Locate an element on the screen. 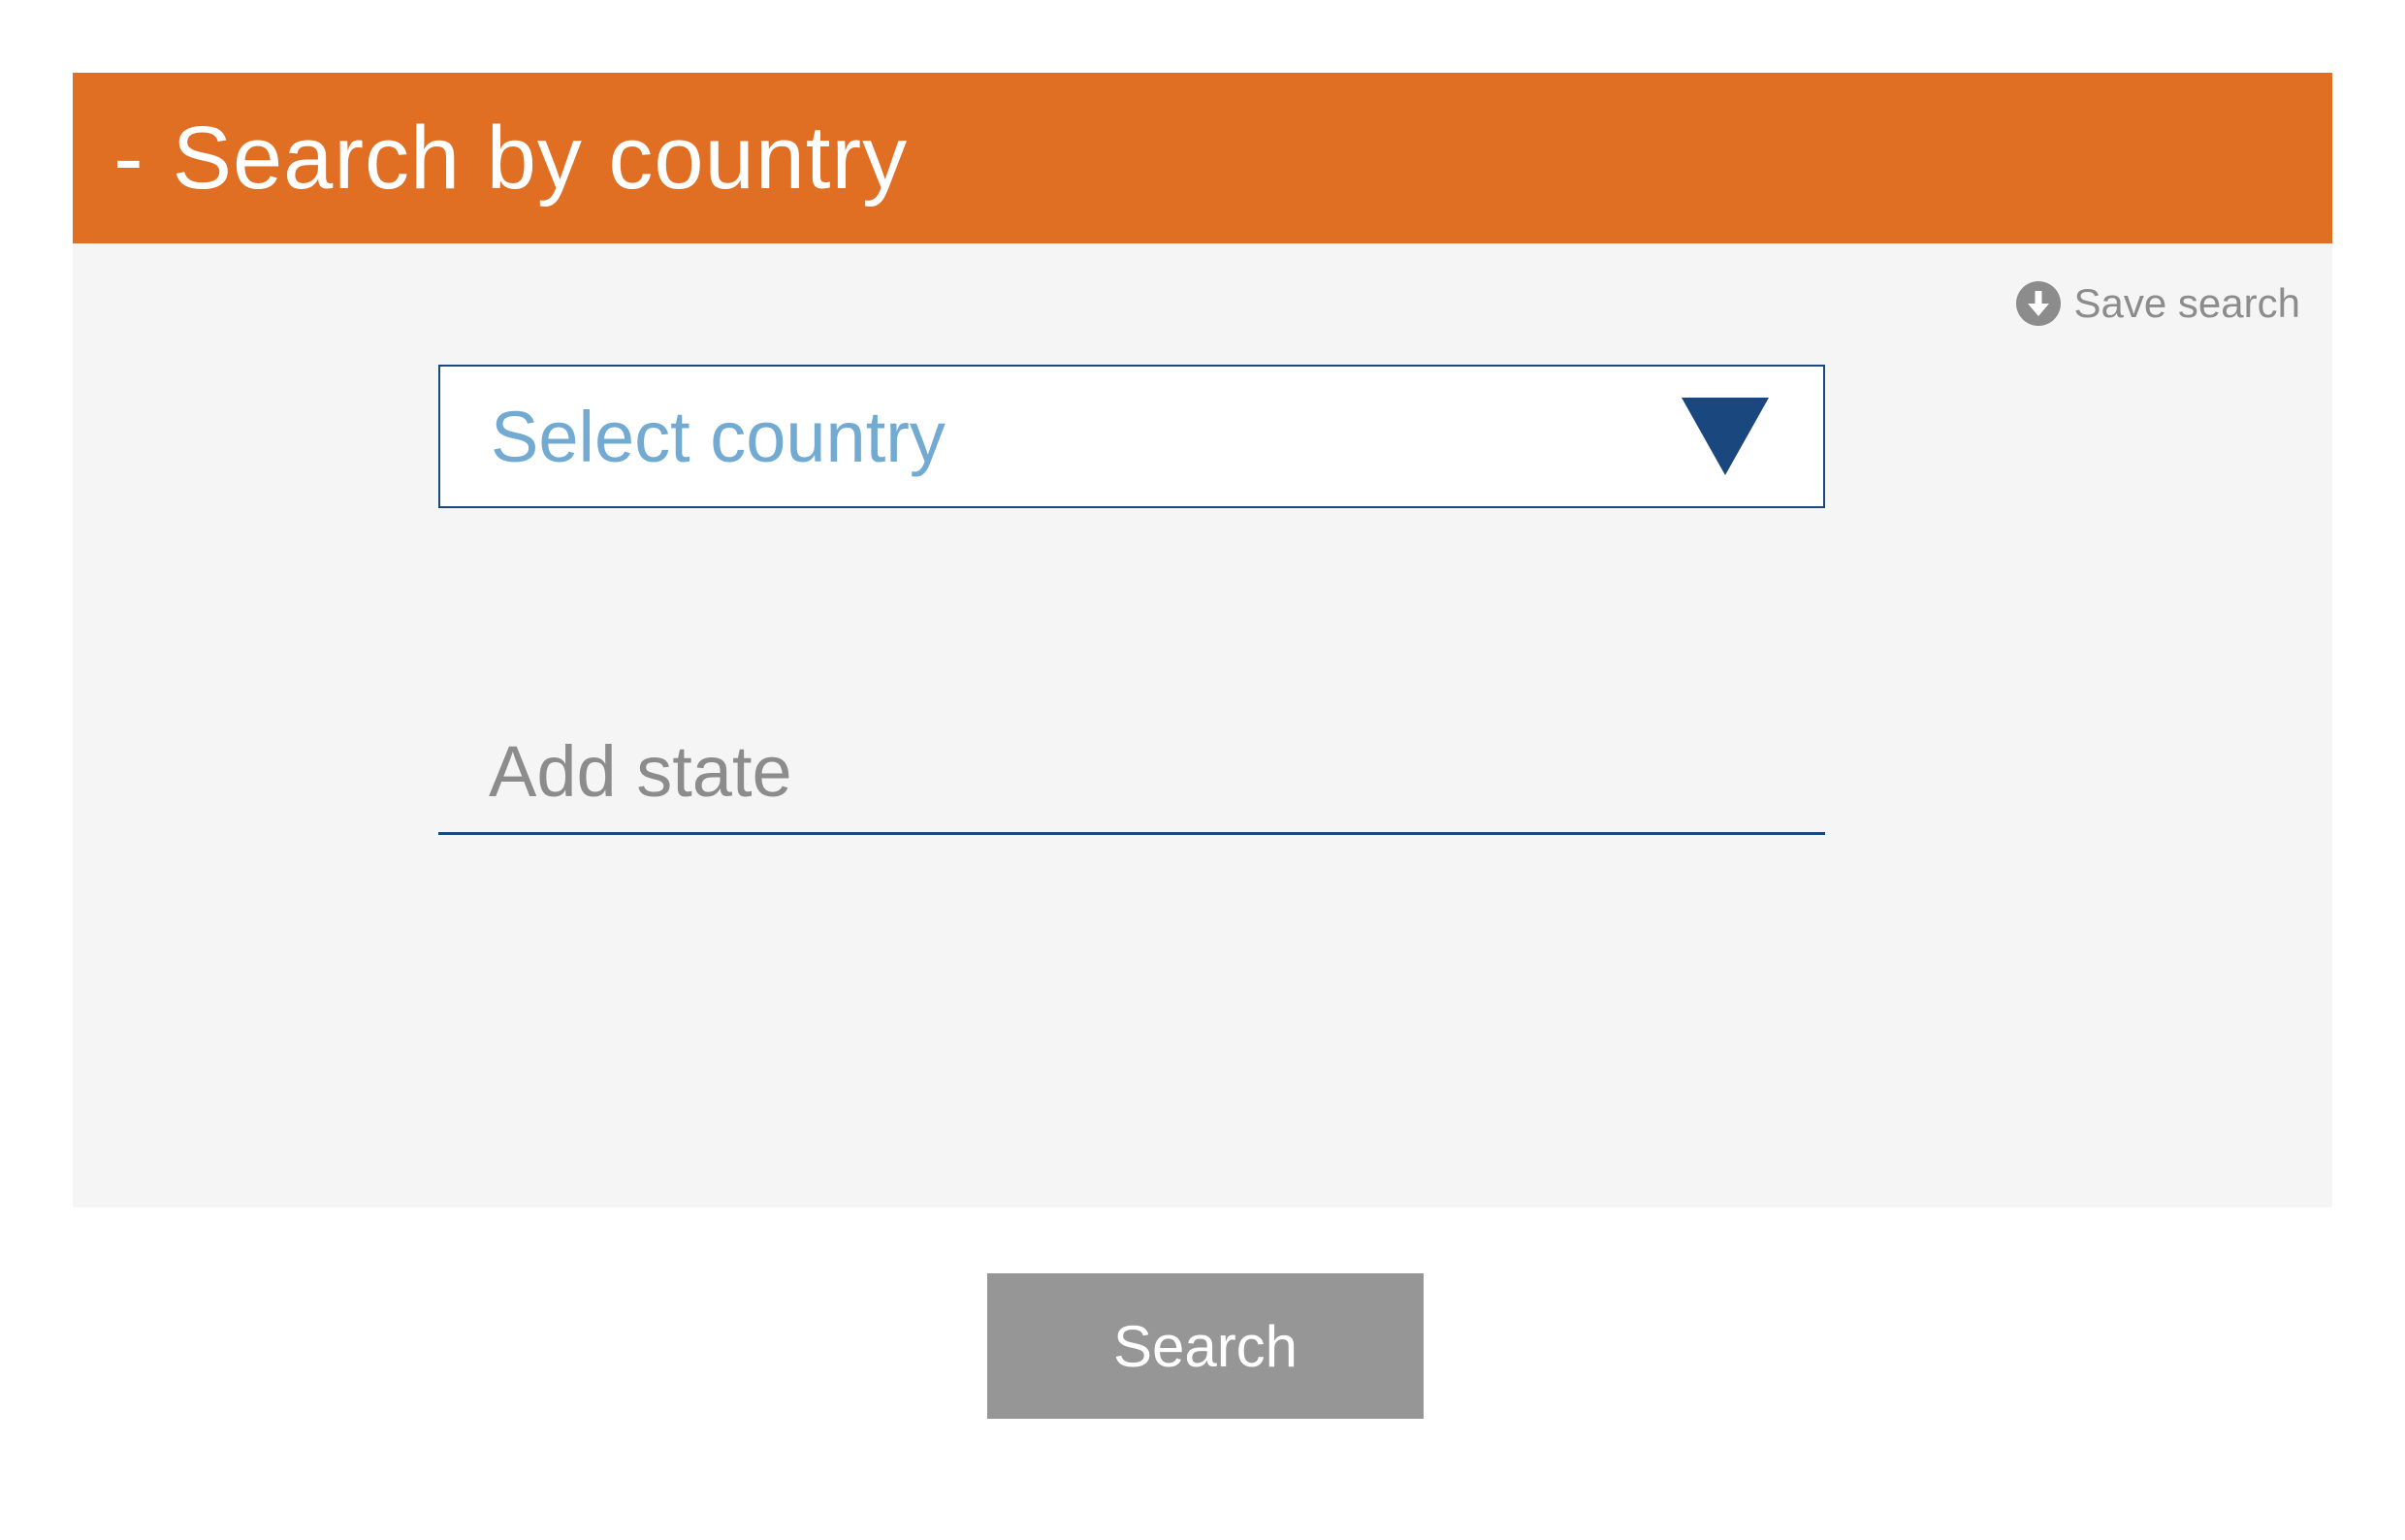  save-search-link: Save search is located at coordinates (2157, 303).